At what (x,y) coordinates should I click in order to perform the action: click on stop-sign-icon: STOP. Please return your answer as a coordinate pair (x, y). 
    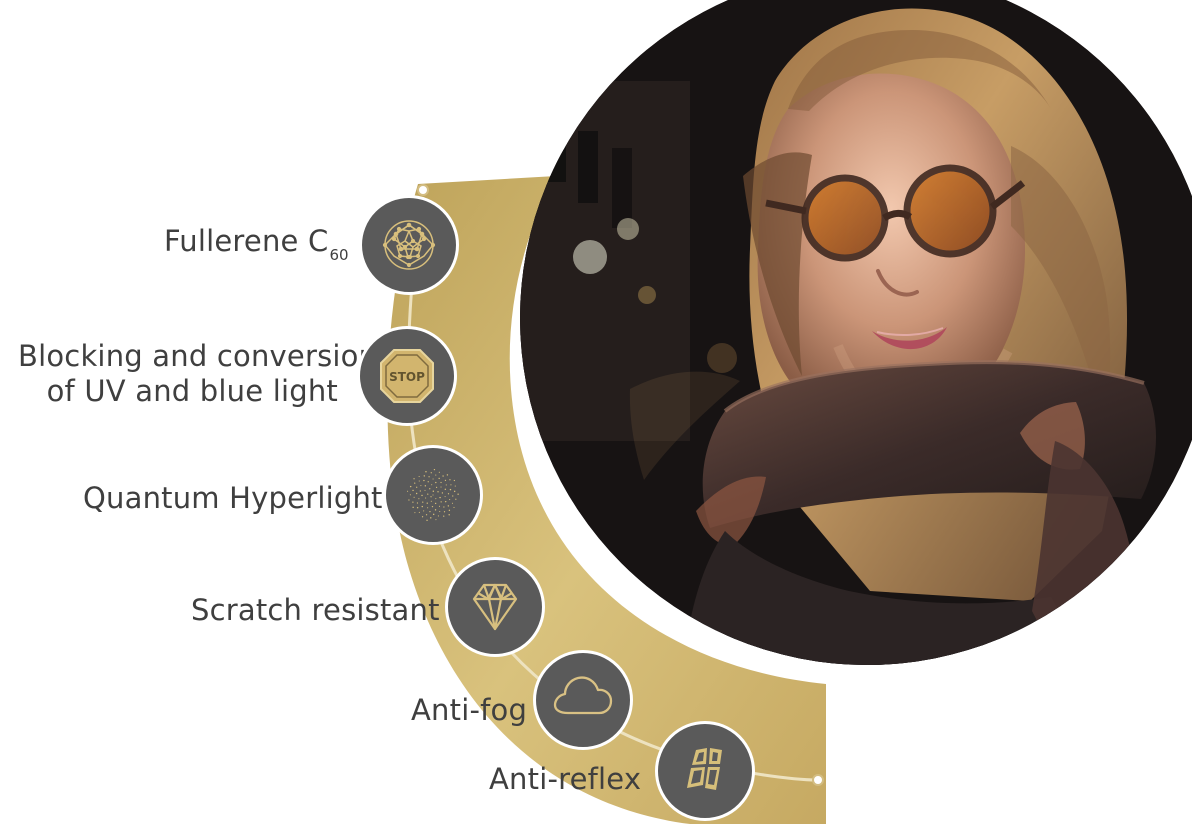
    Looking at the image, I should click on (407, 376).